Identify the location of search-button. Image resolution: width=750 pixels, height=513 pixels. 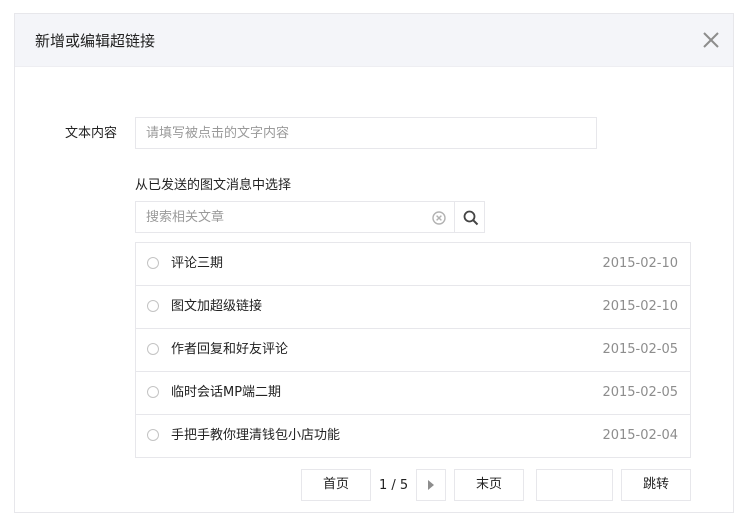
(469, 217).